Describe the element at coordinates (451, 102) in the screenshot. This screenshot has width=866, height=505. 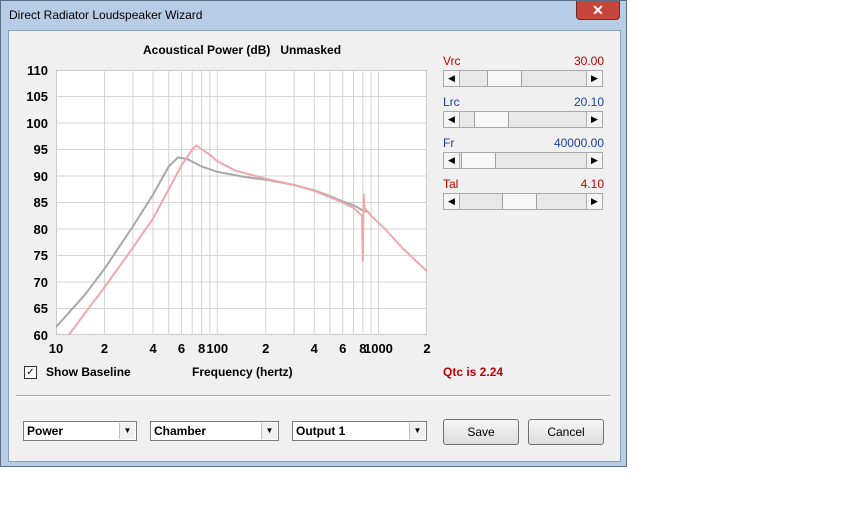
I see `param-lrc-label: Lrc` at that location.